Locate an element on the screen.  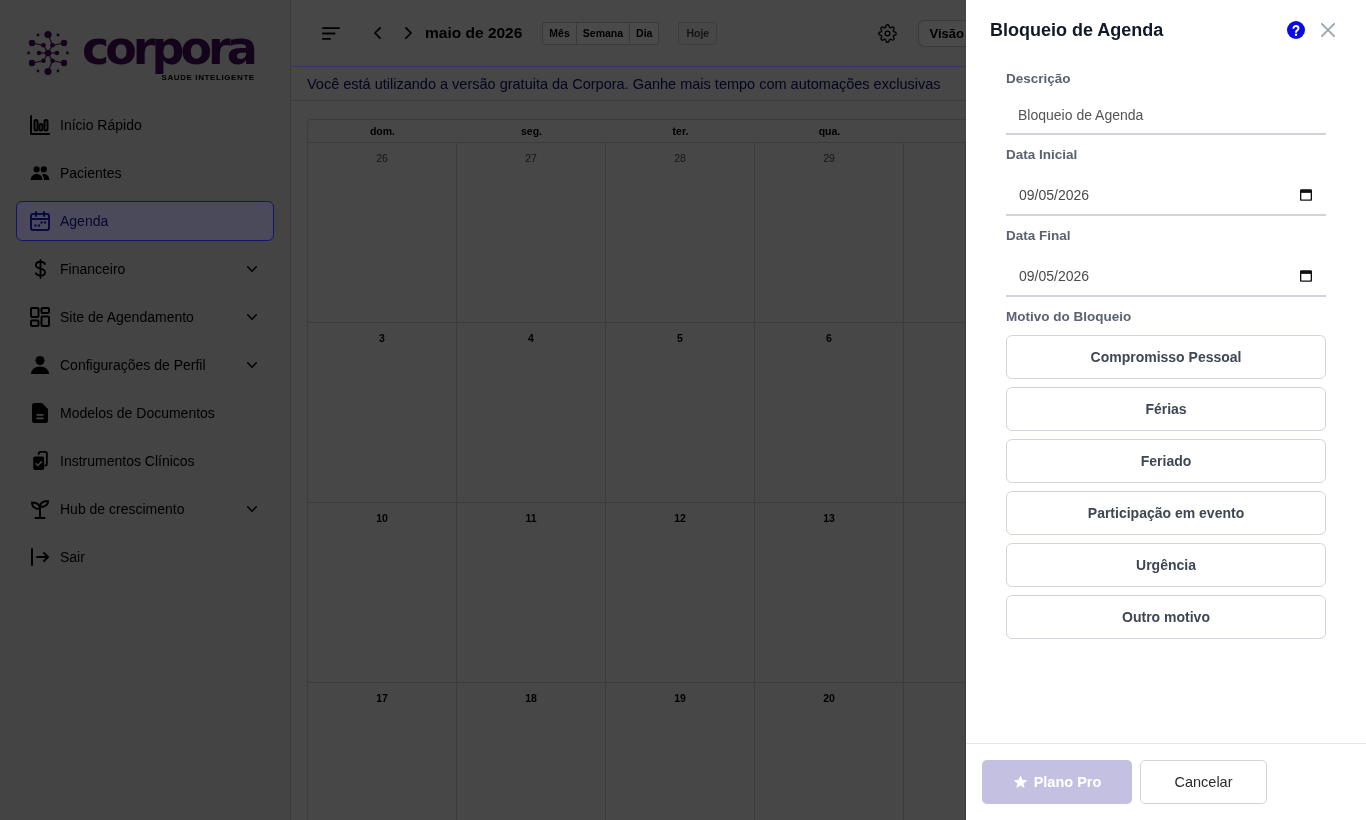
banner-text: Você está utilizando a versão gratuita da Corpora. Ganhe mais tempo com automações exclusivas is located at coordinates (624, 83).